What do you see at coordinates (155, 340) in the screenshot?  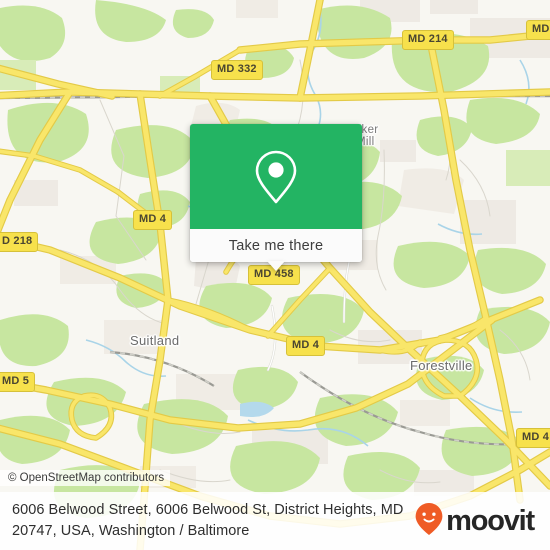 I see `place-label-suitland: Suitland` at bounding box center [155, 340].